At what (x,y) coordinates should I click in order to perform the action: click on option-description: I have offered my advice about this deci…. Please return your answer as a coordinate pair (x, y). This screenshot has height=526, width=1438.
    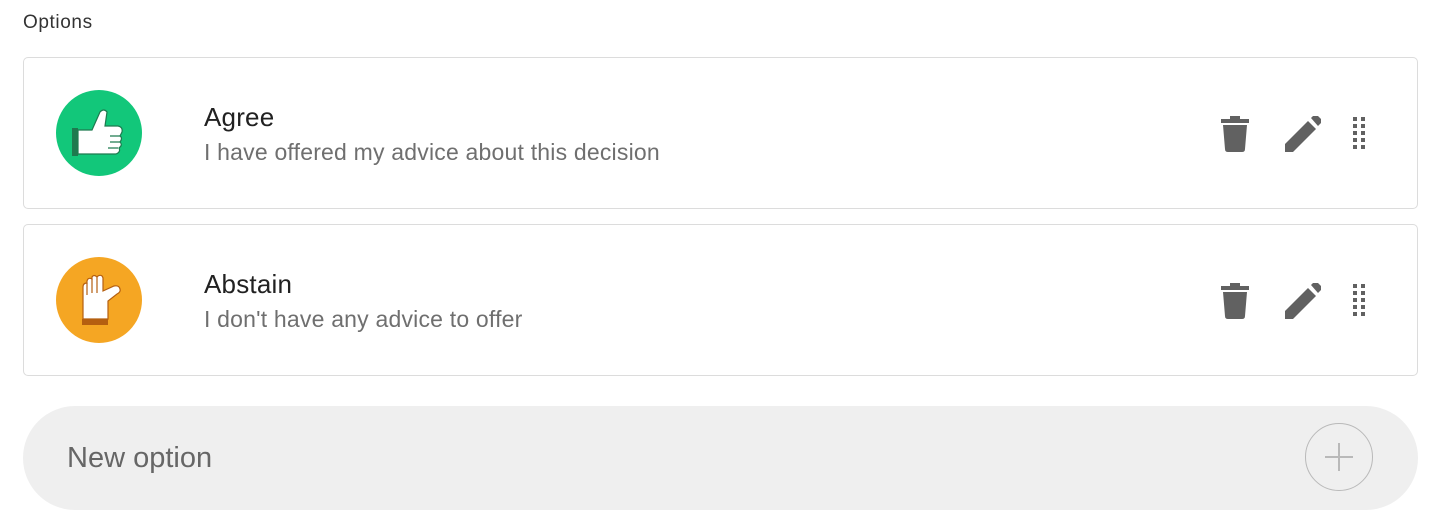
    Looking at the image, I should click on (432, 152).